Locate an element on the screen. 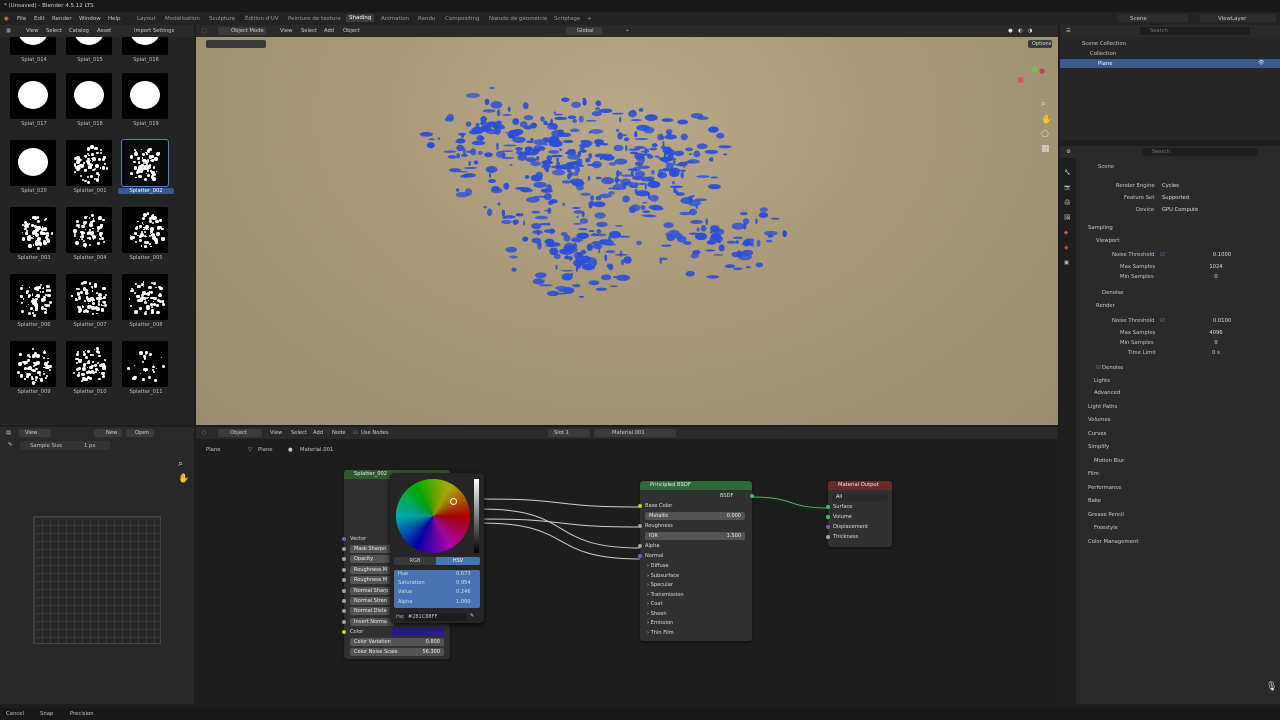  menu-help: Help is located at coordinates (114, 19).